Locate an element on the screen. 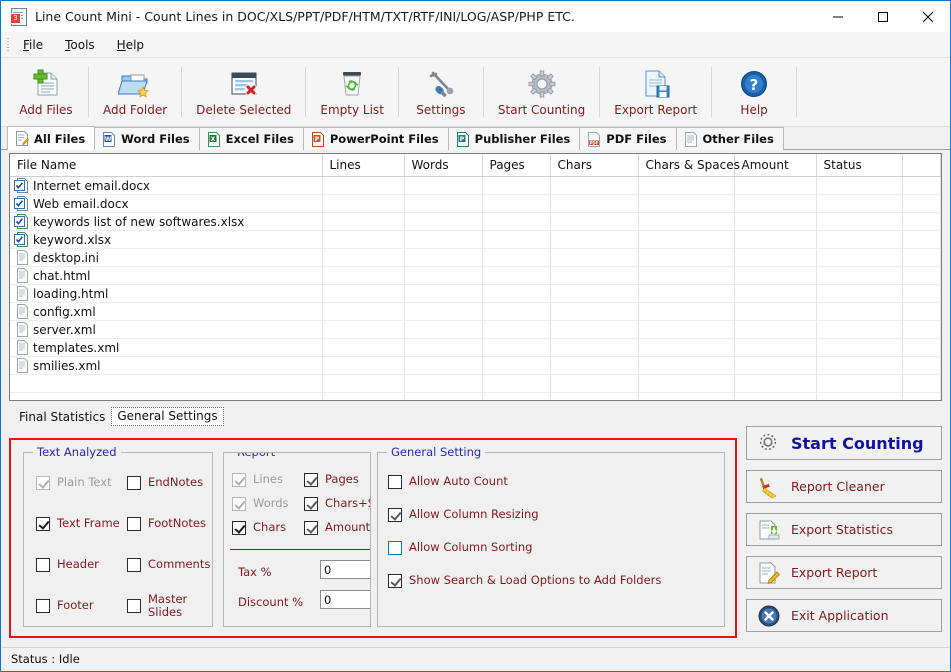  table-row: W Internet email.docx is located at coordinates (475, 185).